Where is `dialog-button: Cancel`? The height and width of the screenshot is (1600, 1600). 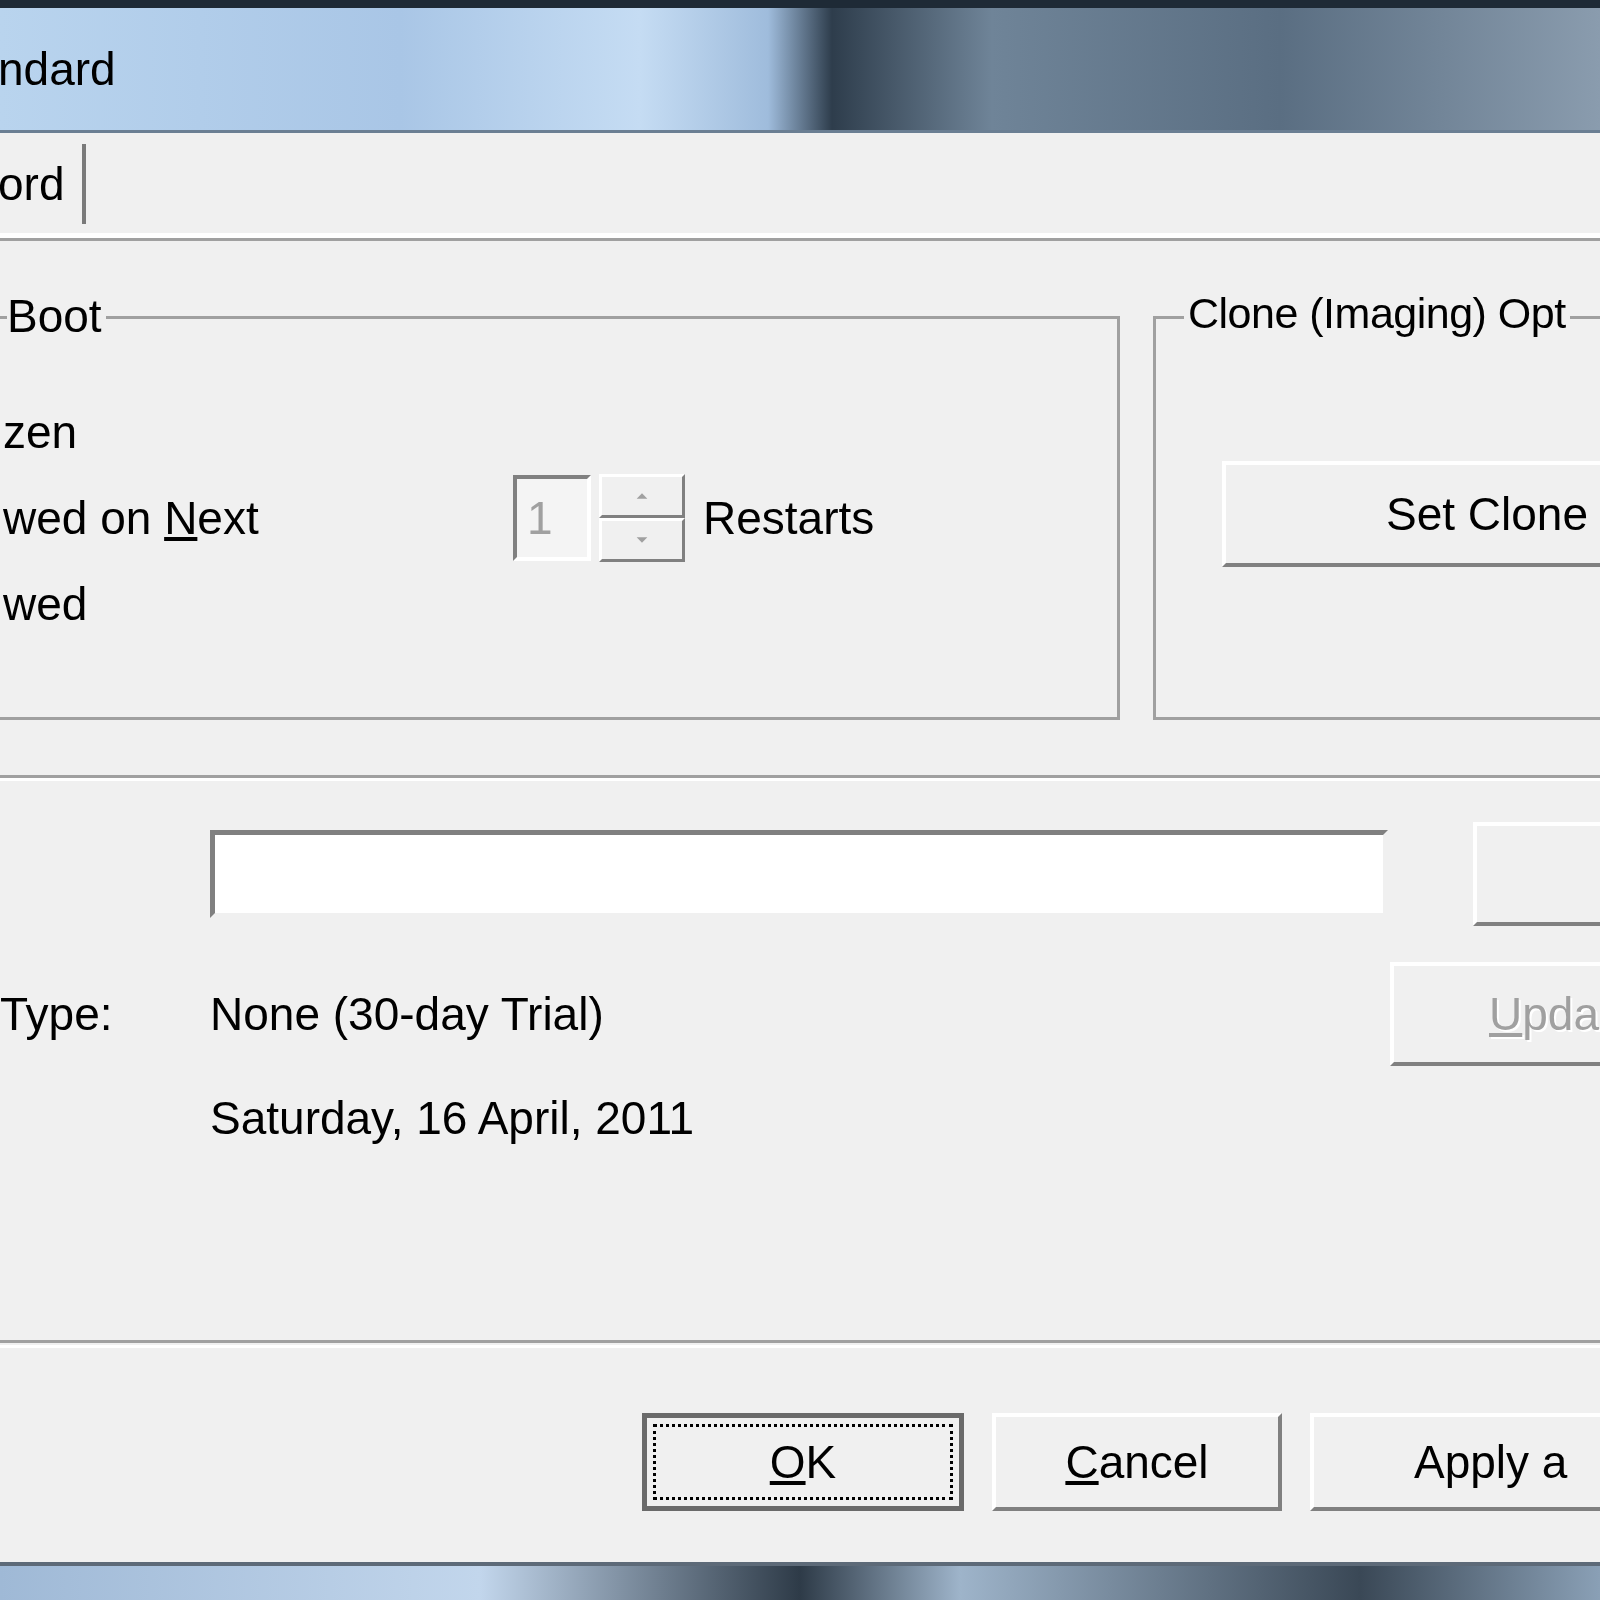 dialog-button: Cancel is located at coordinates (1137, 1462).